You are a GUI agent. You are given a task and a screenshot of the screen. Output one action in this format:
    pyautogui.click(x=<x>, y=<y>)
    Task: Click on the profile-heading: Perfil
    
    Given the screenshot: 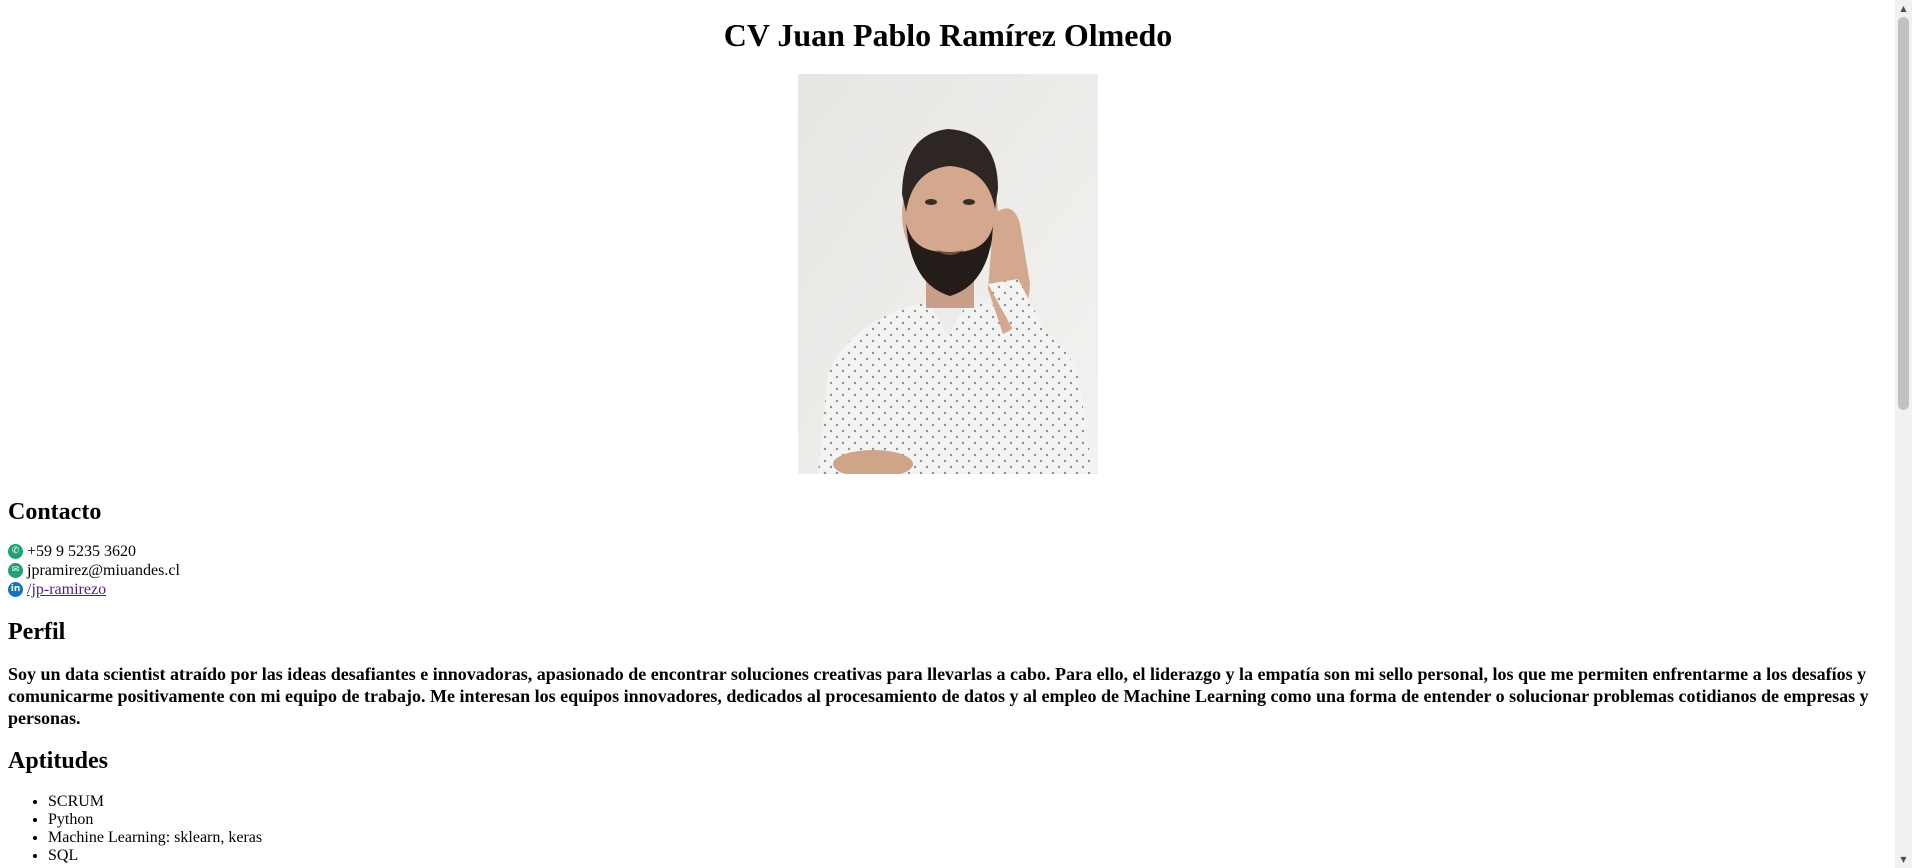 What is the action you would take?
    pyautogui.click(x=37, y=632)
    